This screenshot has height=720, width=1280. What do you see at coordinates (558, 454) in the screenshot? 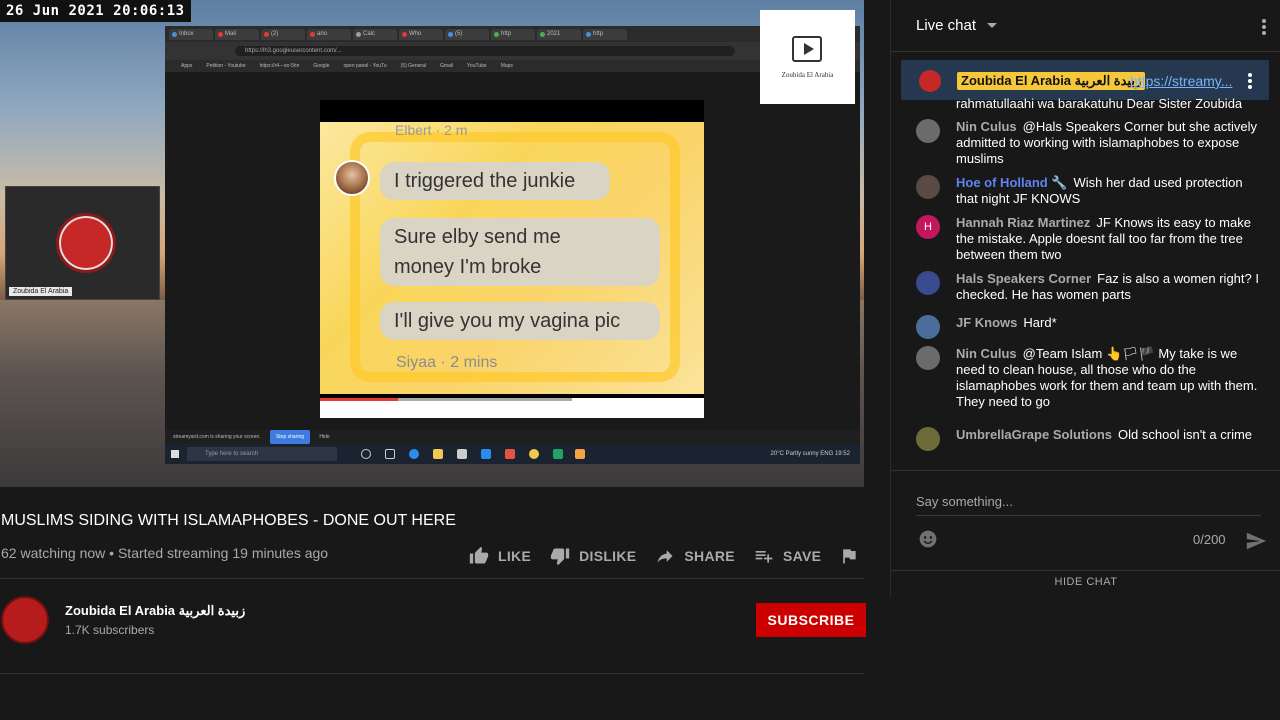
I see `sheets-icon` at bounding box center [558, 454].